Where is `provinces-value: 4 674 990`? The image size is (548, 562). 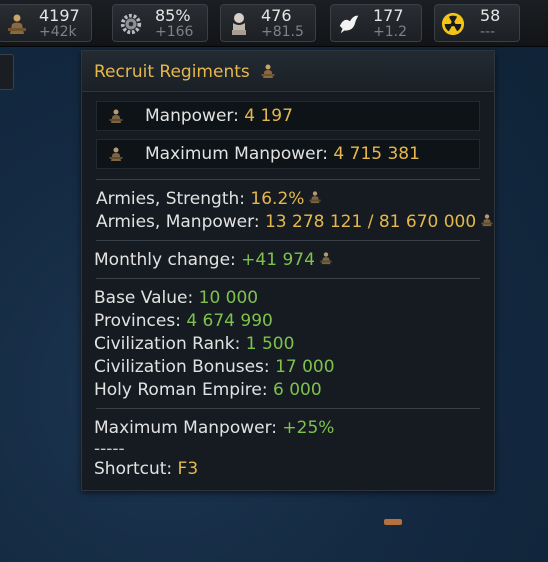
provinces-value: 4 674 990 is located at coordinates (229, 321).